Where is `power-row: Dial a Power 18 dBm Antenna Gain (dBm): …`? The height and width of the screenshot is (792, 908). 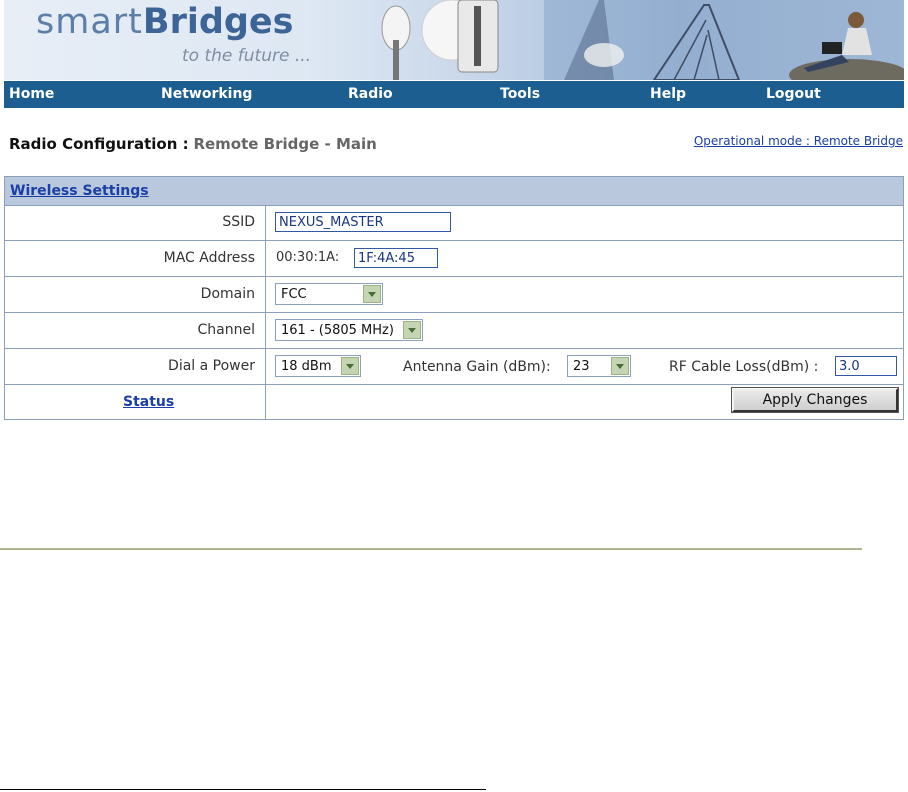 power-row: Dial a Power 18 dBm Antenna Gain (dBm): … is located at coordinates (454, 367).